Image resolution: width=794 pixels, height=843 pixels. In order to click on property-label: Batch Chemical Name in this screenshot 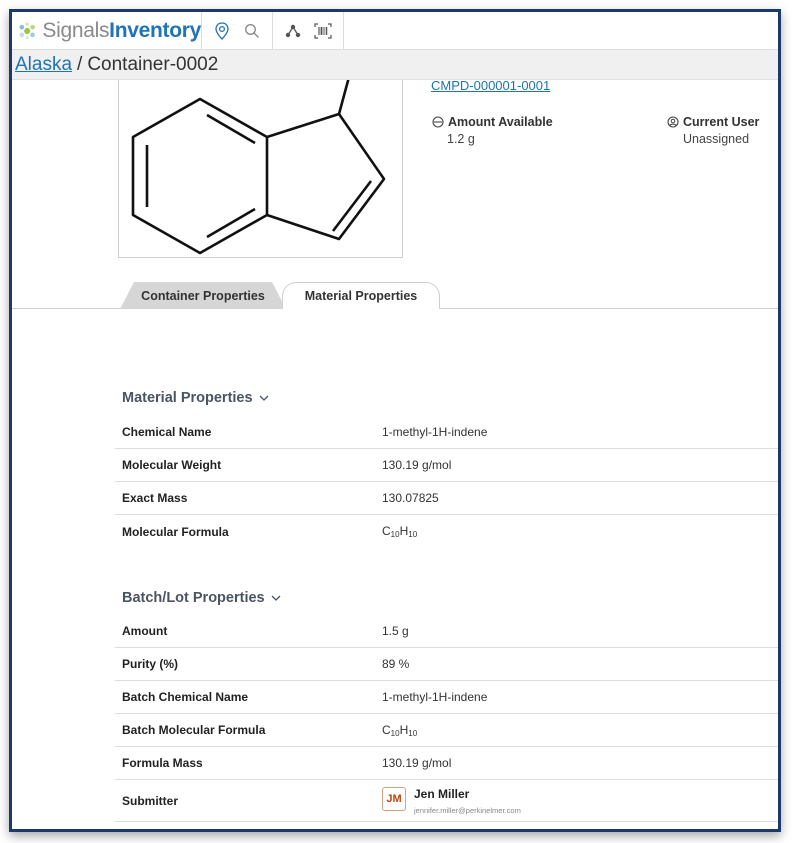, I will do `click(185, 697)`.